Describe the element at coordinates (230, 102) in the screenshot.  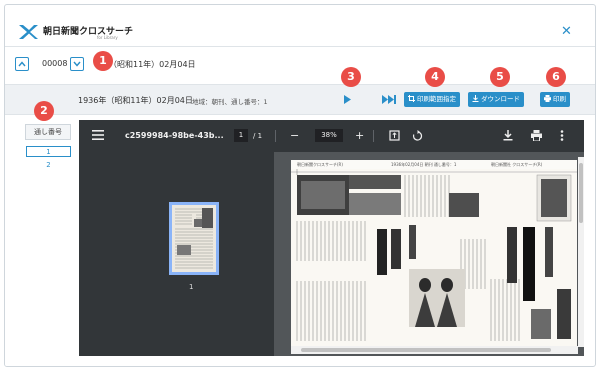
I see `issue-meta: 地域：朝刊、通し番号：1` at that location.